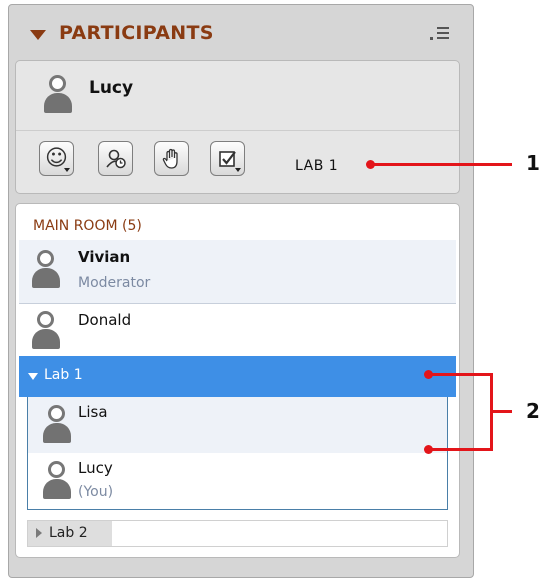  Describe the element at coordinates (317, 166) in the screenshot. I see `current-room-label: LAB 1` at that location.